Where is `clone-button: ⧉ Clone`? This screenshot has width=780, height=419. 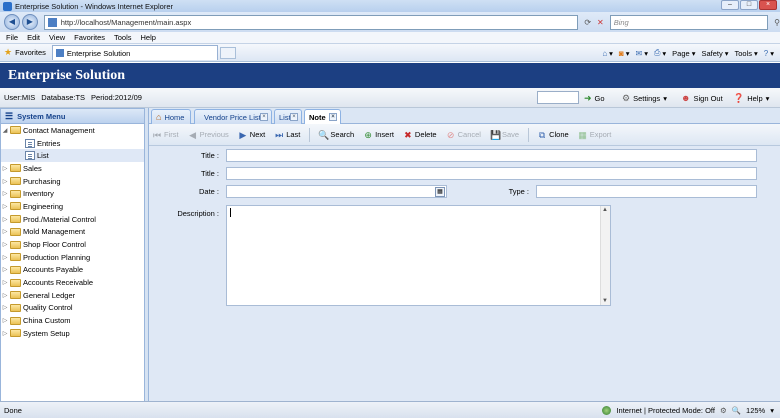
clone-button: ⧉ Clone is located at coordinates (553, 135).